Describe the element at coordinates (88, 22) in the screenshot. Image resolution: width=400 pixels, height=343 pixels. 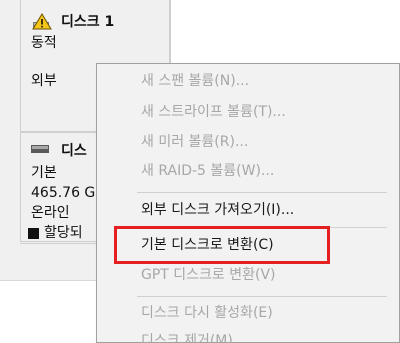
I see `disk-1-title: 디스크 1` at that location.